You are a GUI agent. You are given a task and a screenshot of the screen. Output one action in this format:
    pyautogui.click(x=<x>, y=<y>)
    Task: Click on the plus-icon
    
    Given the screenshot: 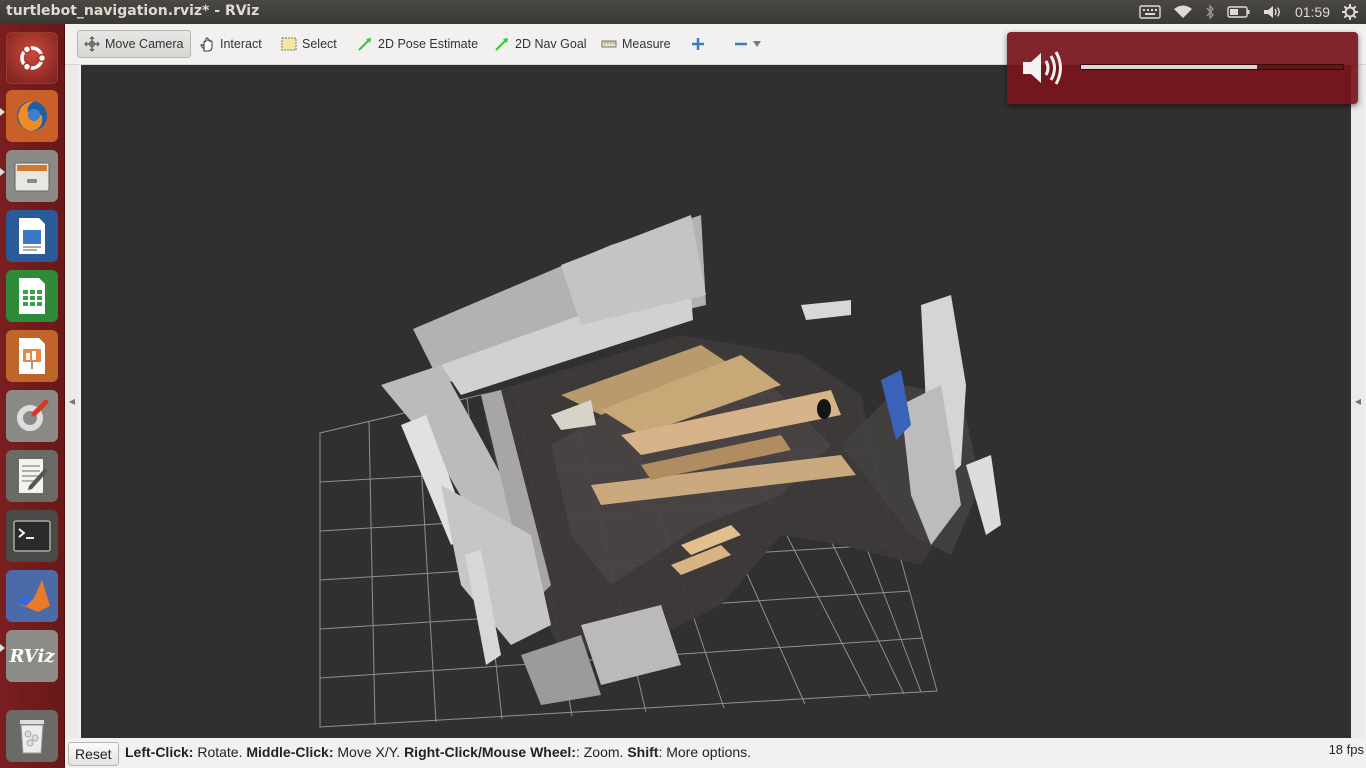 What is the action you would take?
    pyautogui.click(x=698, y=44)
    